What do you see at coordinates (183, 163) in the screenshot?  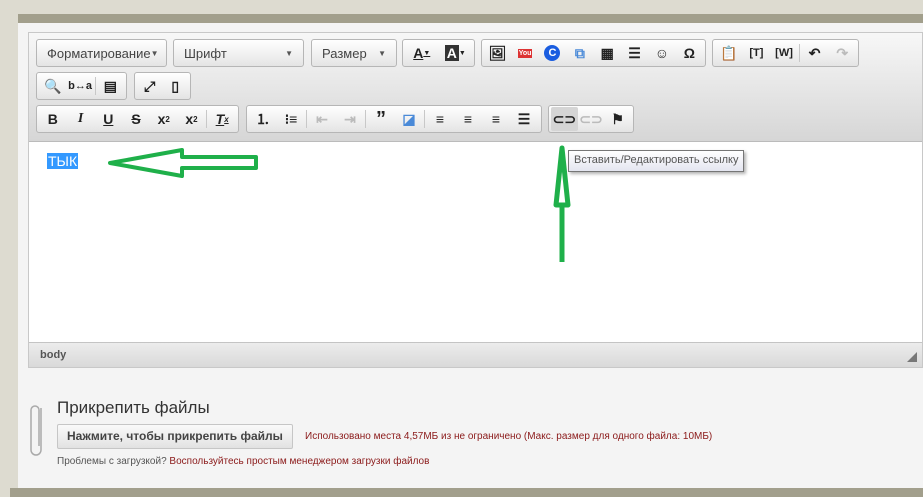 I see `left-arrow-annotation` at bounding box center [183, 163].